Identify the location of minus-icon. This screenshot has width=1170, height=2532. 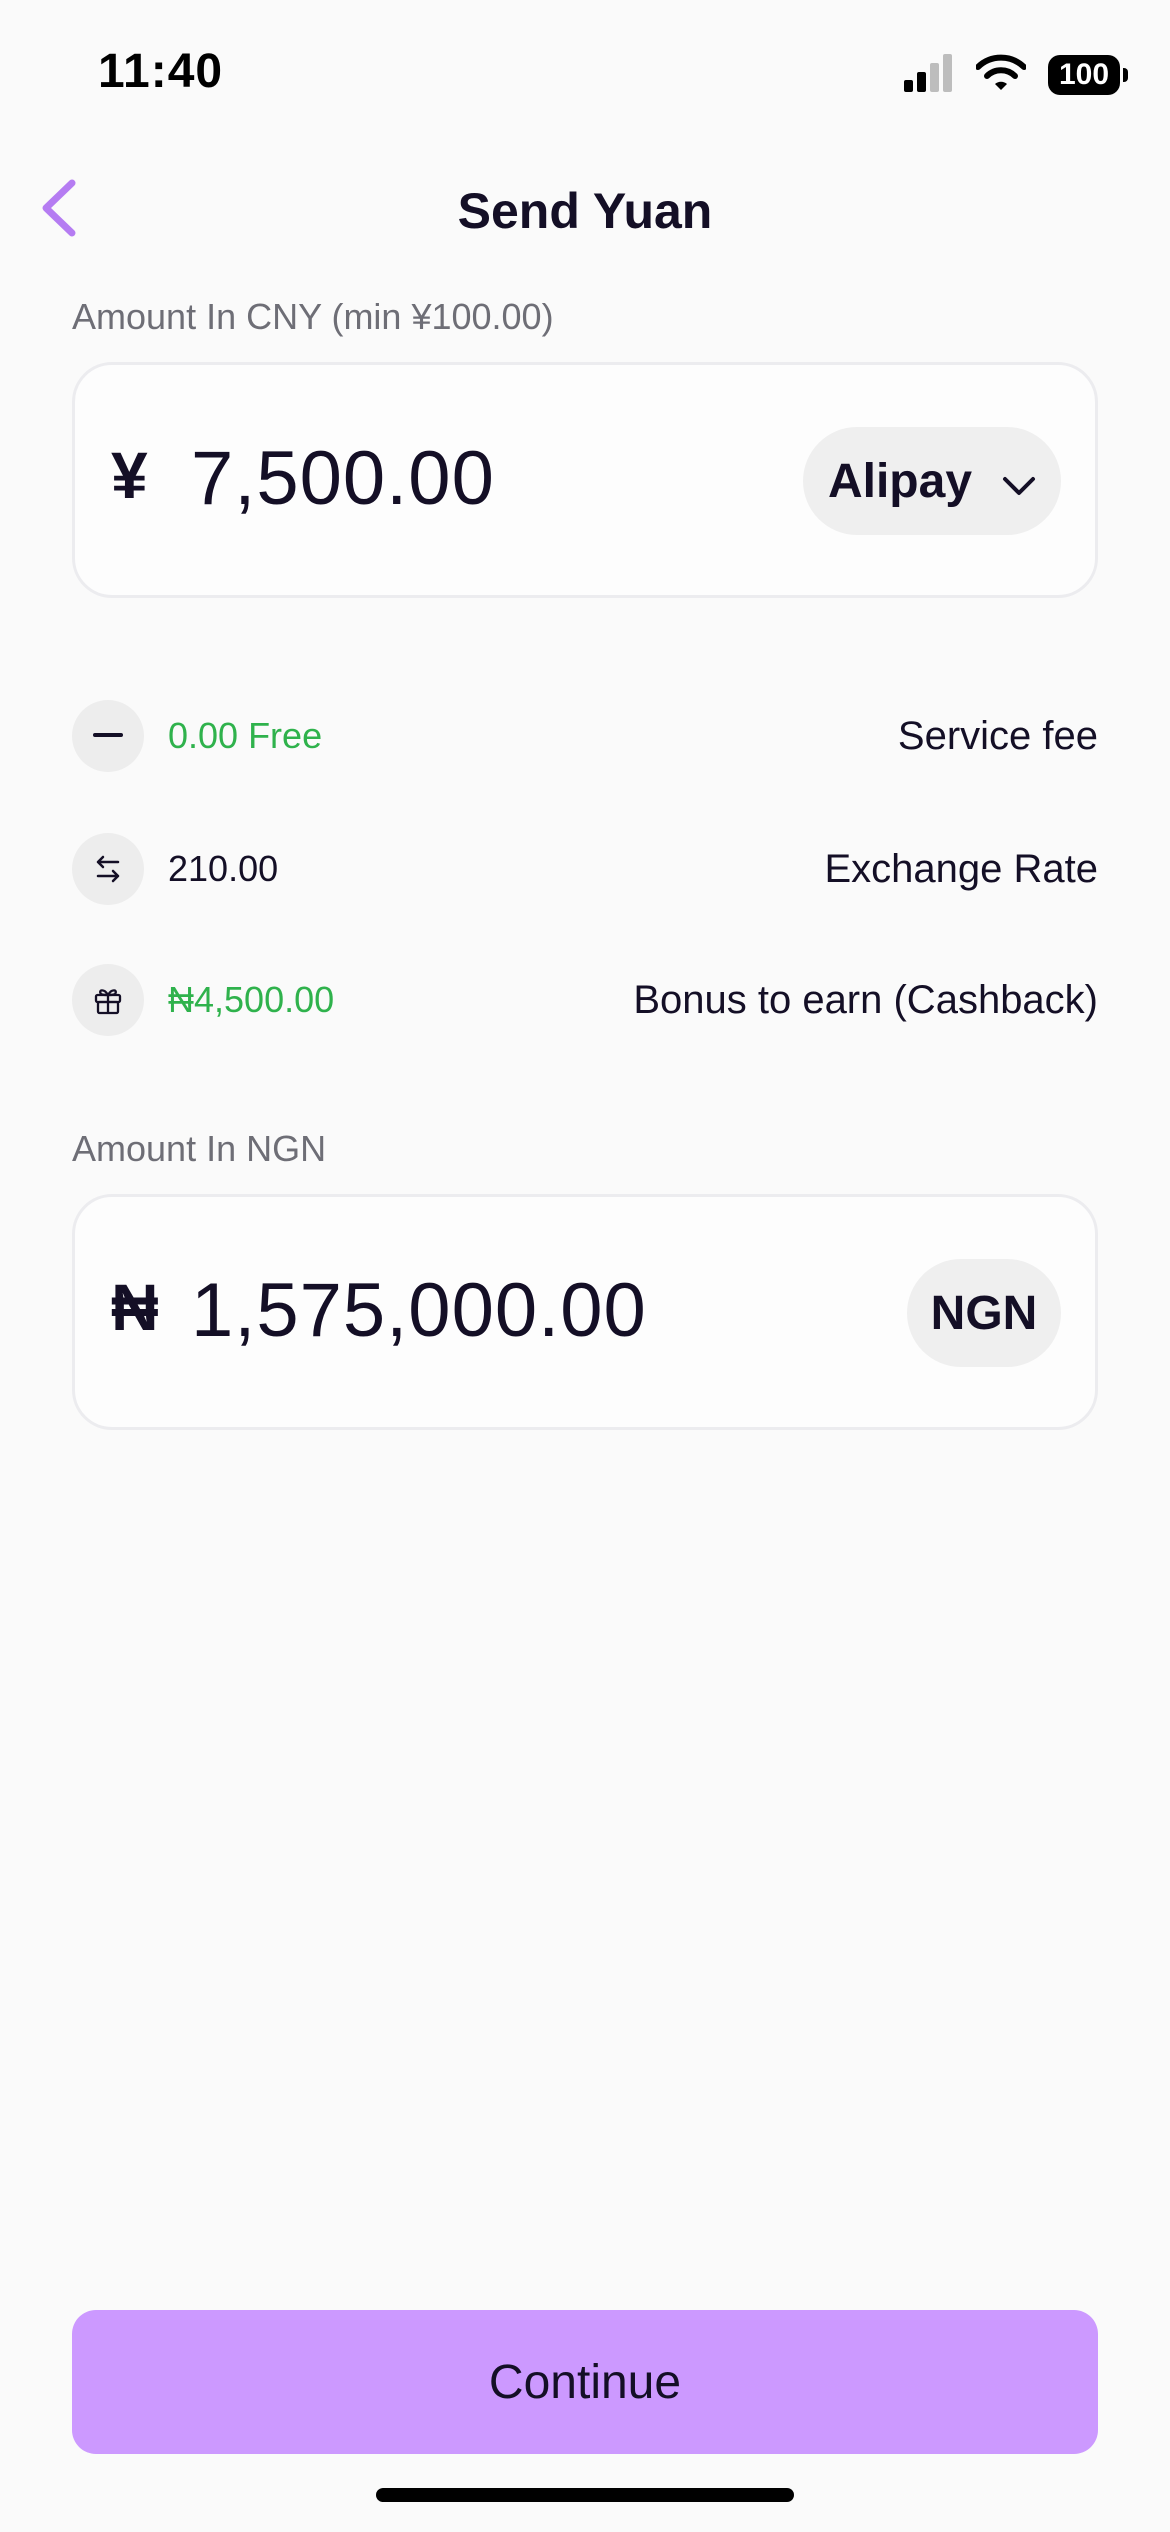
(108, 736).